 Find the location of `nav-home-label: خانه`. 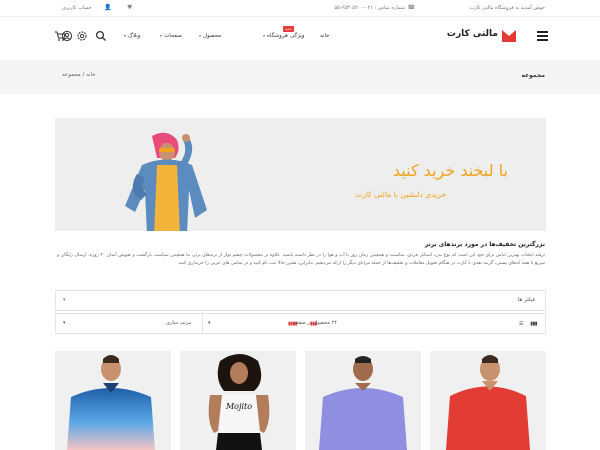

nav-home-label: خانه is located at coordinates (325, 36).